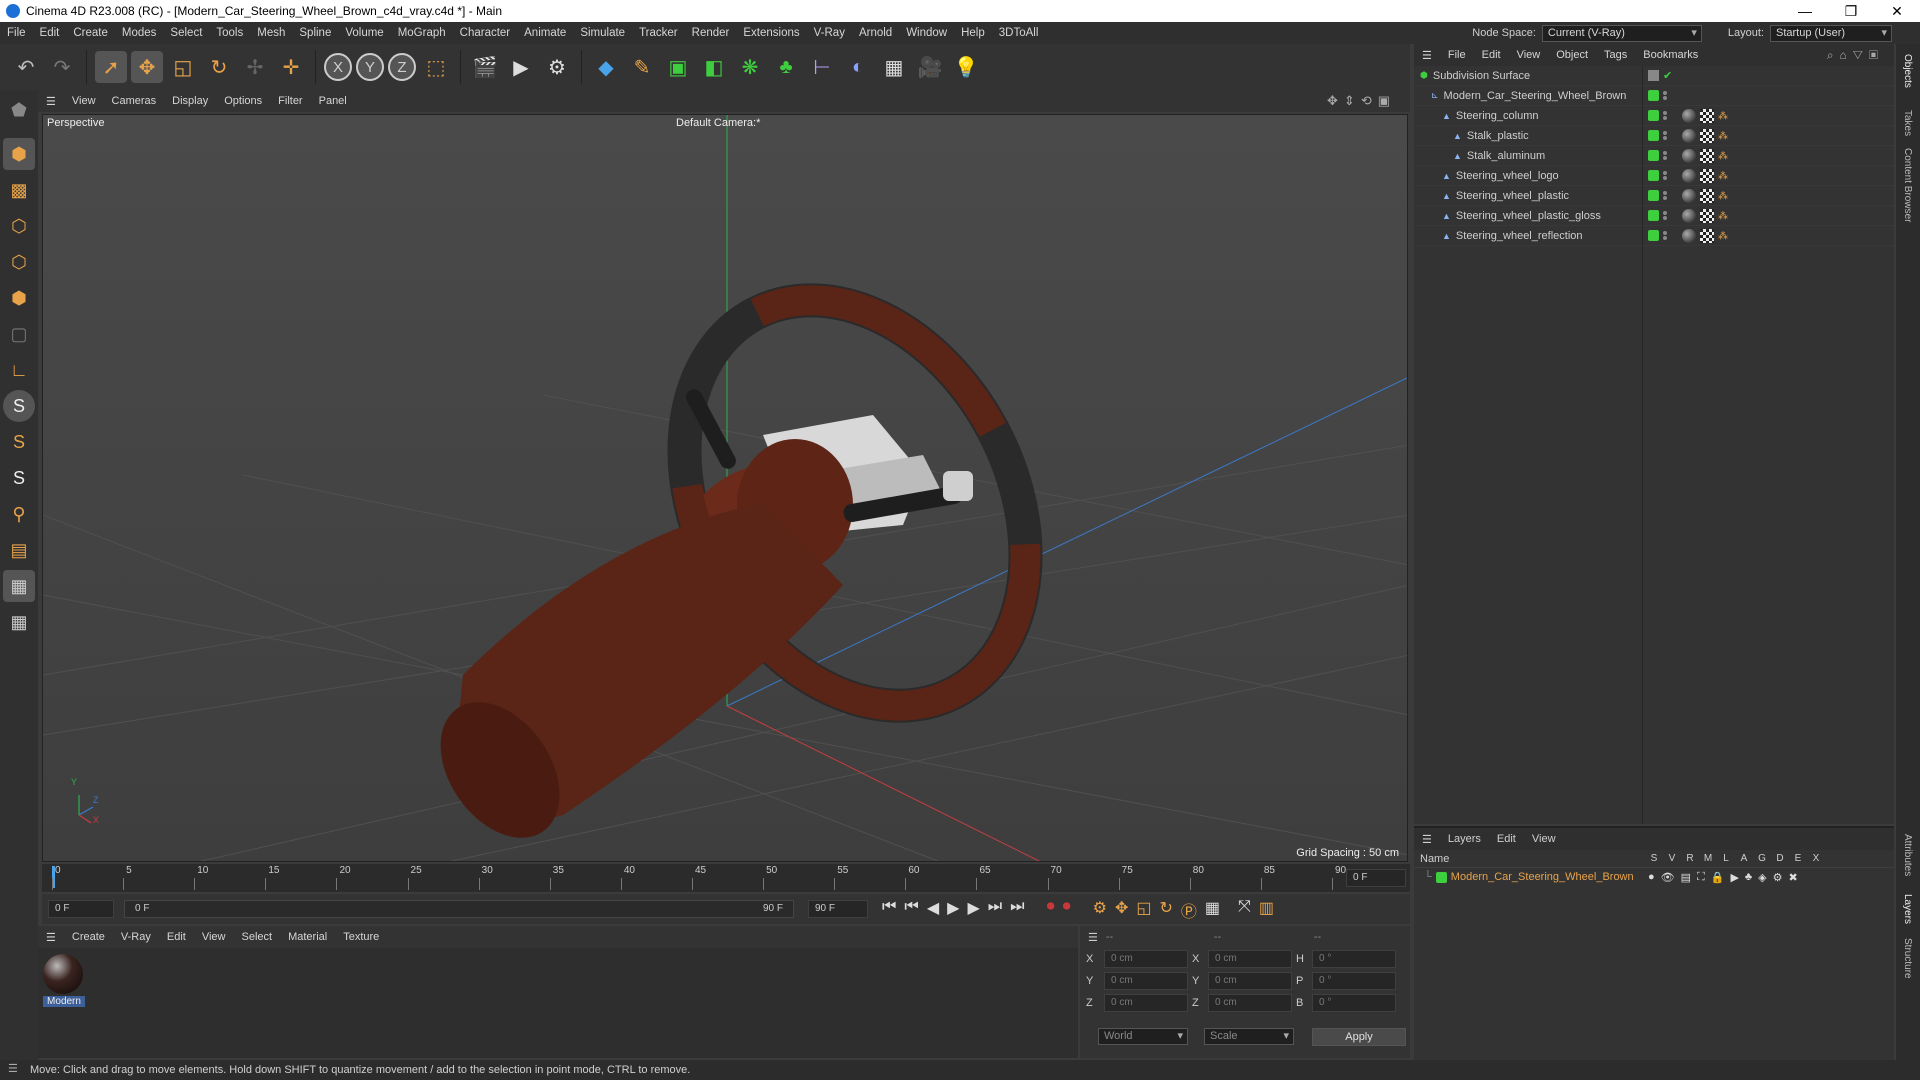 The image size is (1920, 1080). What do you see at coordinates (1734, 877) in the screenshot?
I see `layer-animation-icon: ▶` at bounding box center [1734, 877].